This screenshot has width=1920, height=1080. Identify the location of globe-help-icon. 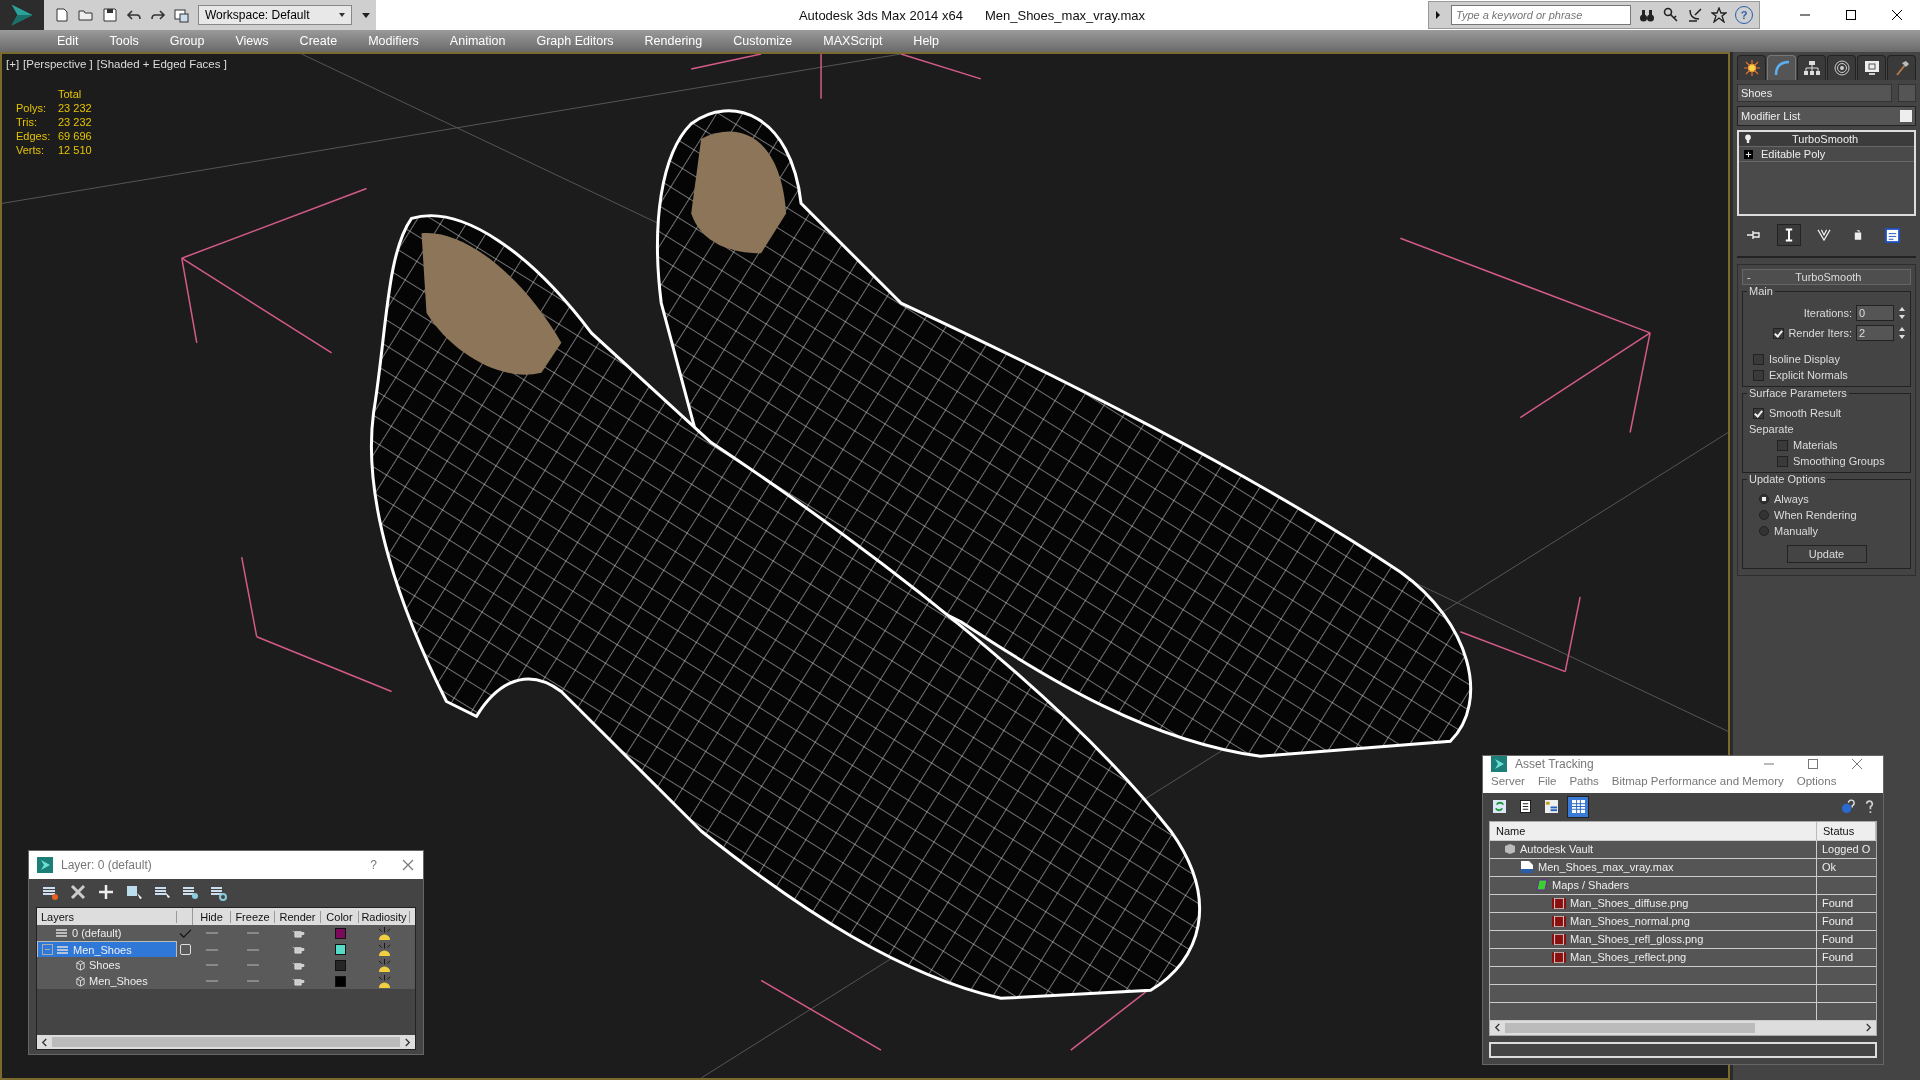
(1848, 807).